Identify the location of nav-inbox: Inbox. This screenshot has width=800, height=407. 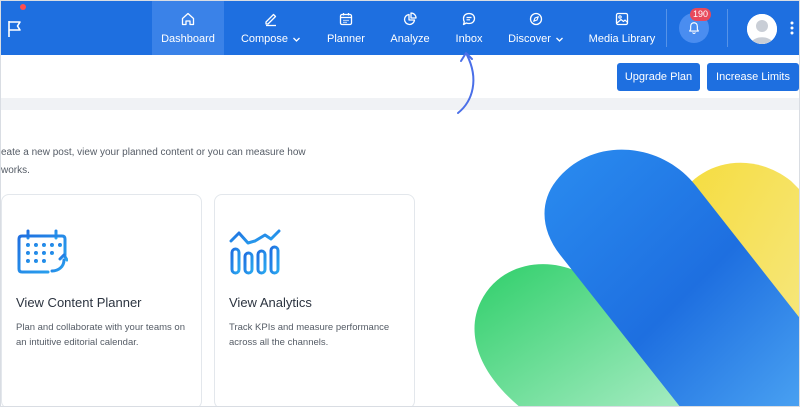
(469, 28).